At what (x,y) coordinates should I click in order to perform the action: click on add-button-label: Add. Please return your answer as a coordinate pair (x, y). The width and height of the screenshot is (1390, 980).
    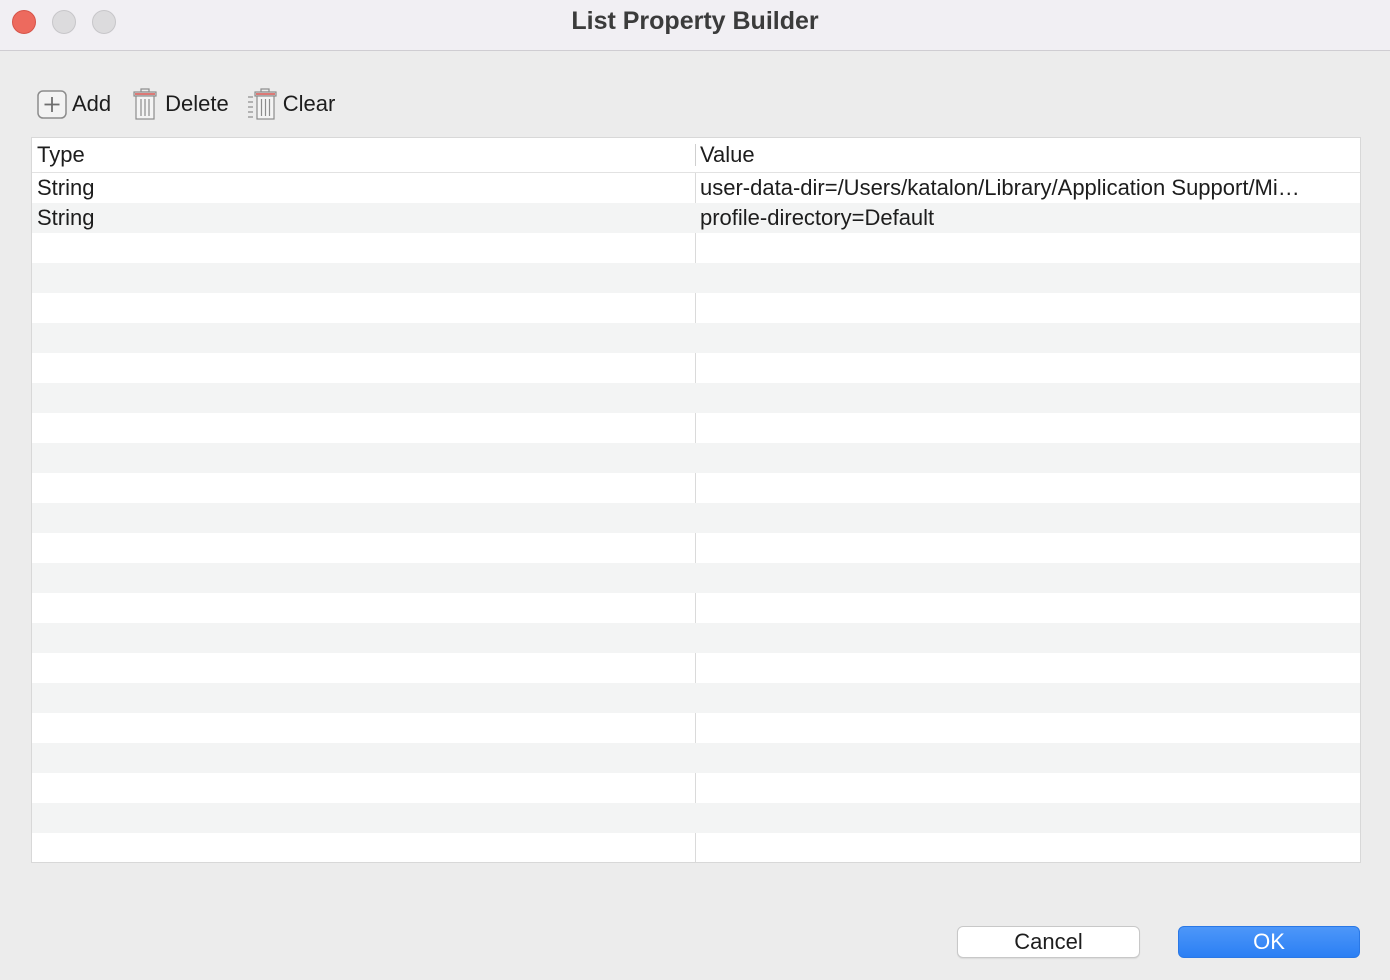
    Looking at the image, I should click on (92, 103).